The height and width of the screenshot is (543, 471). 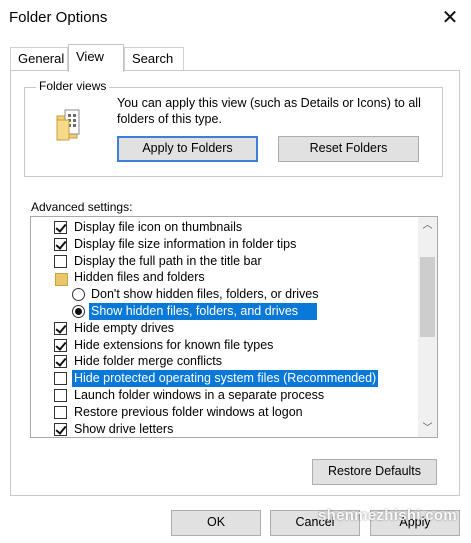 What do you see at coordinates (139, 277) in the screenshot?
I see `setting-group-label: Hidden files and folders` at bounding box center [139, 277].